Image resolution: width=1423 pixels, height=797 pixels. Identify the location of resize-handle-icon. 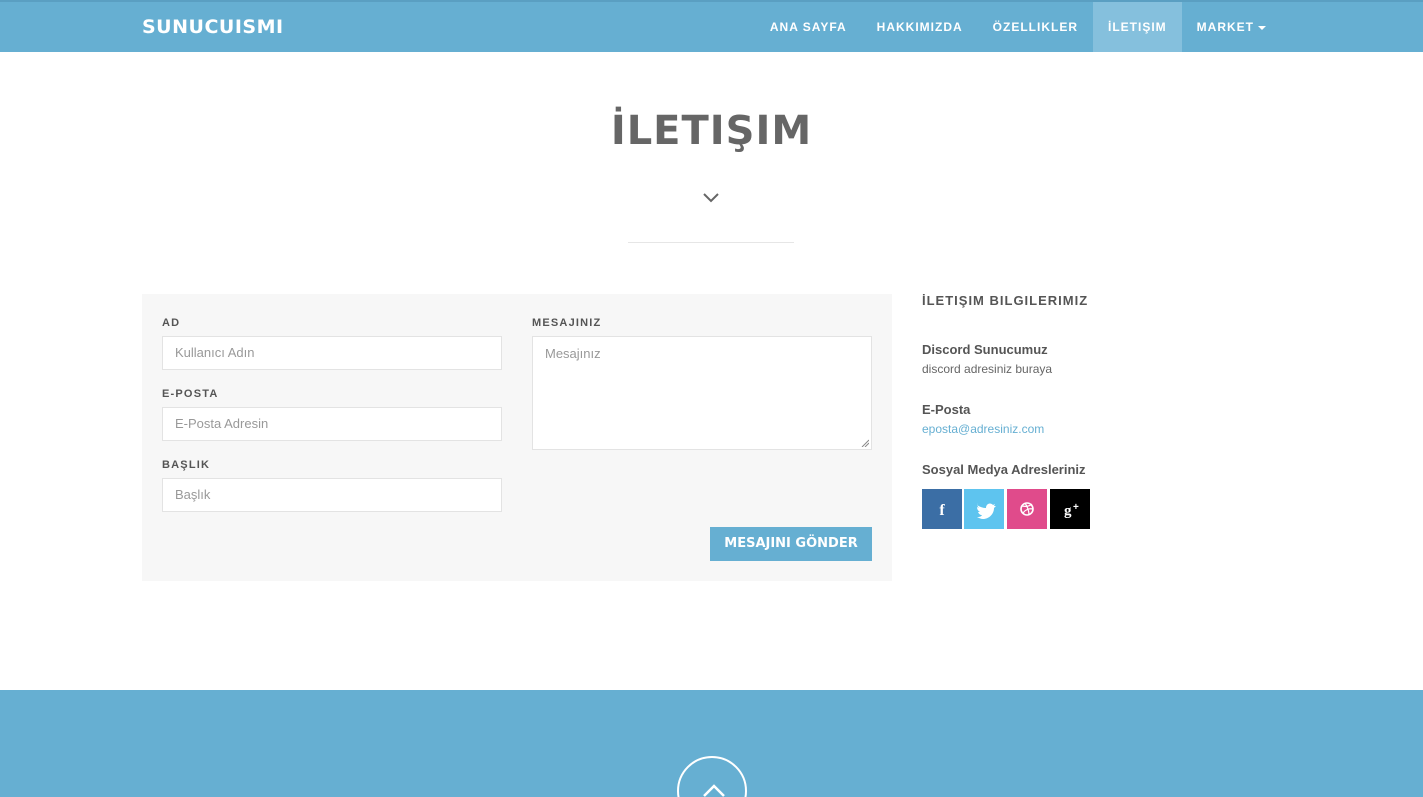
(865, 443).